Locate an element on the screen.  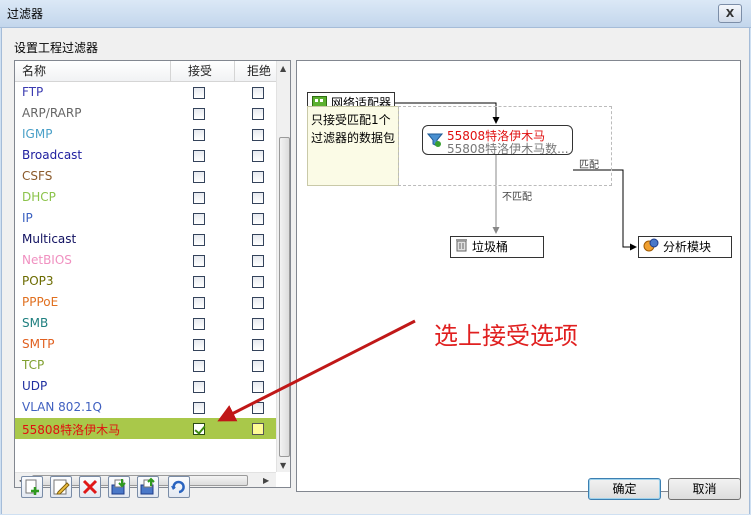
filter-name-label: UDP is located at coordinates (35, 386).